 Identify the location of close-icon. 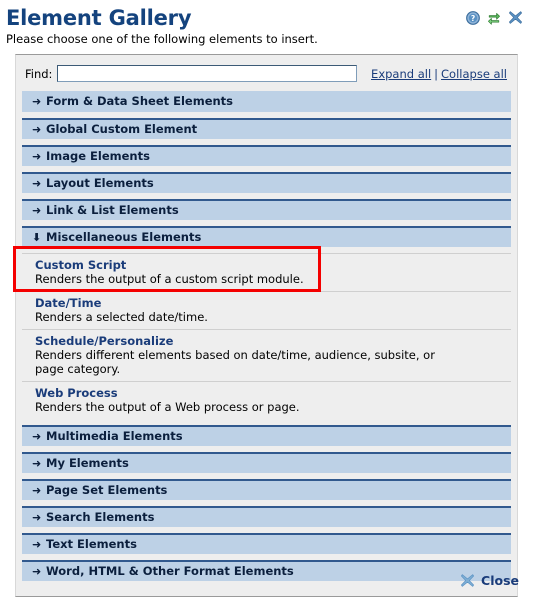
(515, 17).